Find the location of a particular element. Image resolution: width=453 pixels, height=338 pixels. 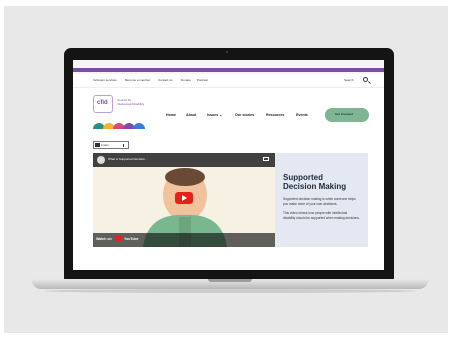

nav-item-events: Events is located at coordinates (302, 115).